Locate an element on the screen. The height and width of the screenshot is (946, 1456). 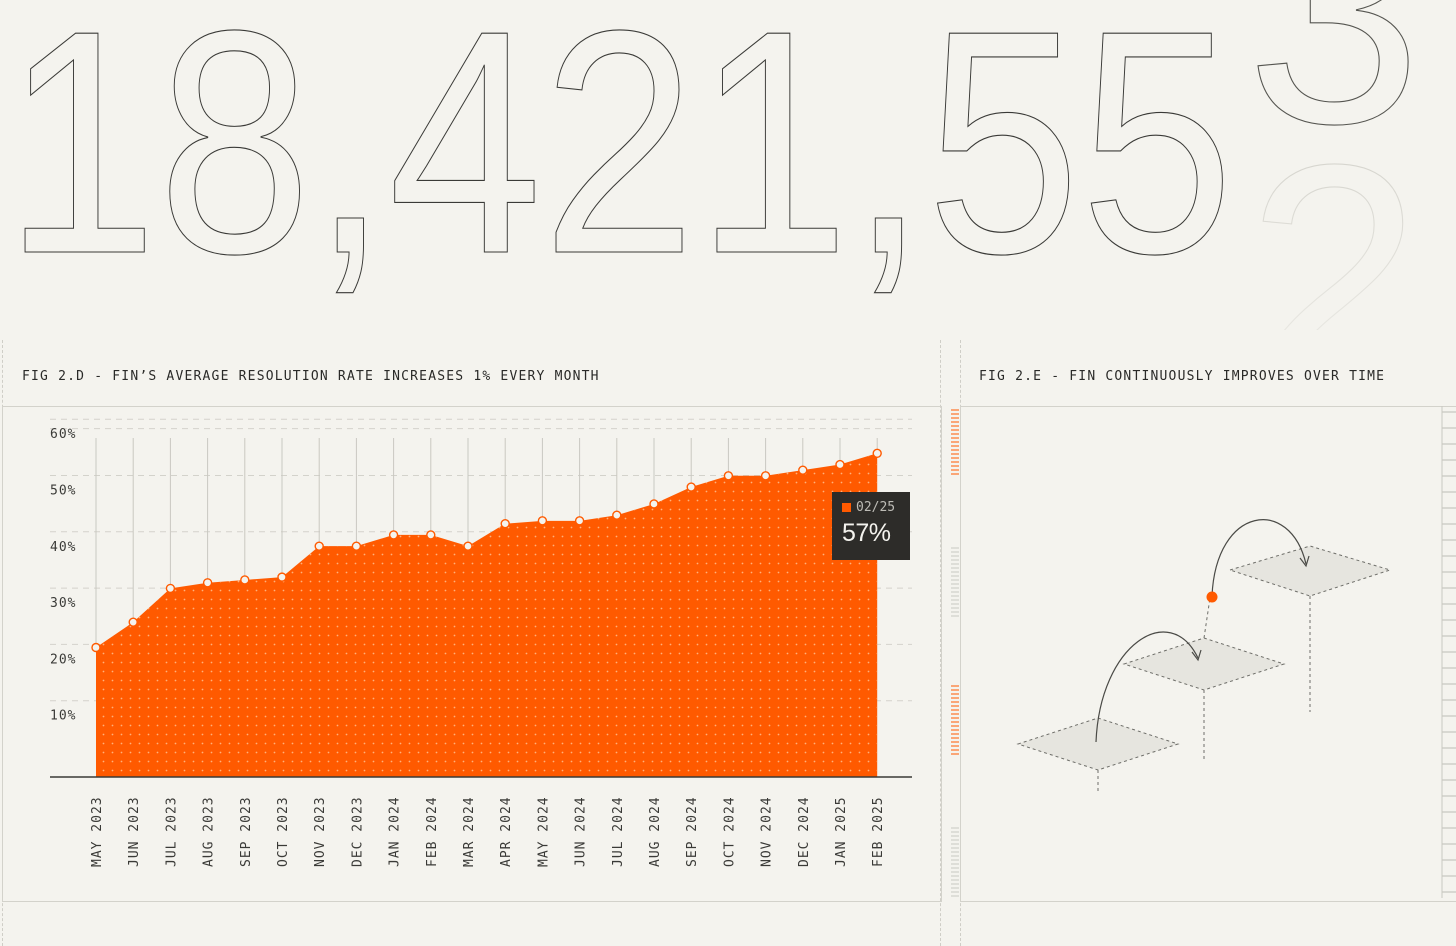
x-tick-label: NOV 2023 is located at coordinates (320, 831).